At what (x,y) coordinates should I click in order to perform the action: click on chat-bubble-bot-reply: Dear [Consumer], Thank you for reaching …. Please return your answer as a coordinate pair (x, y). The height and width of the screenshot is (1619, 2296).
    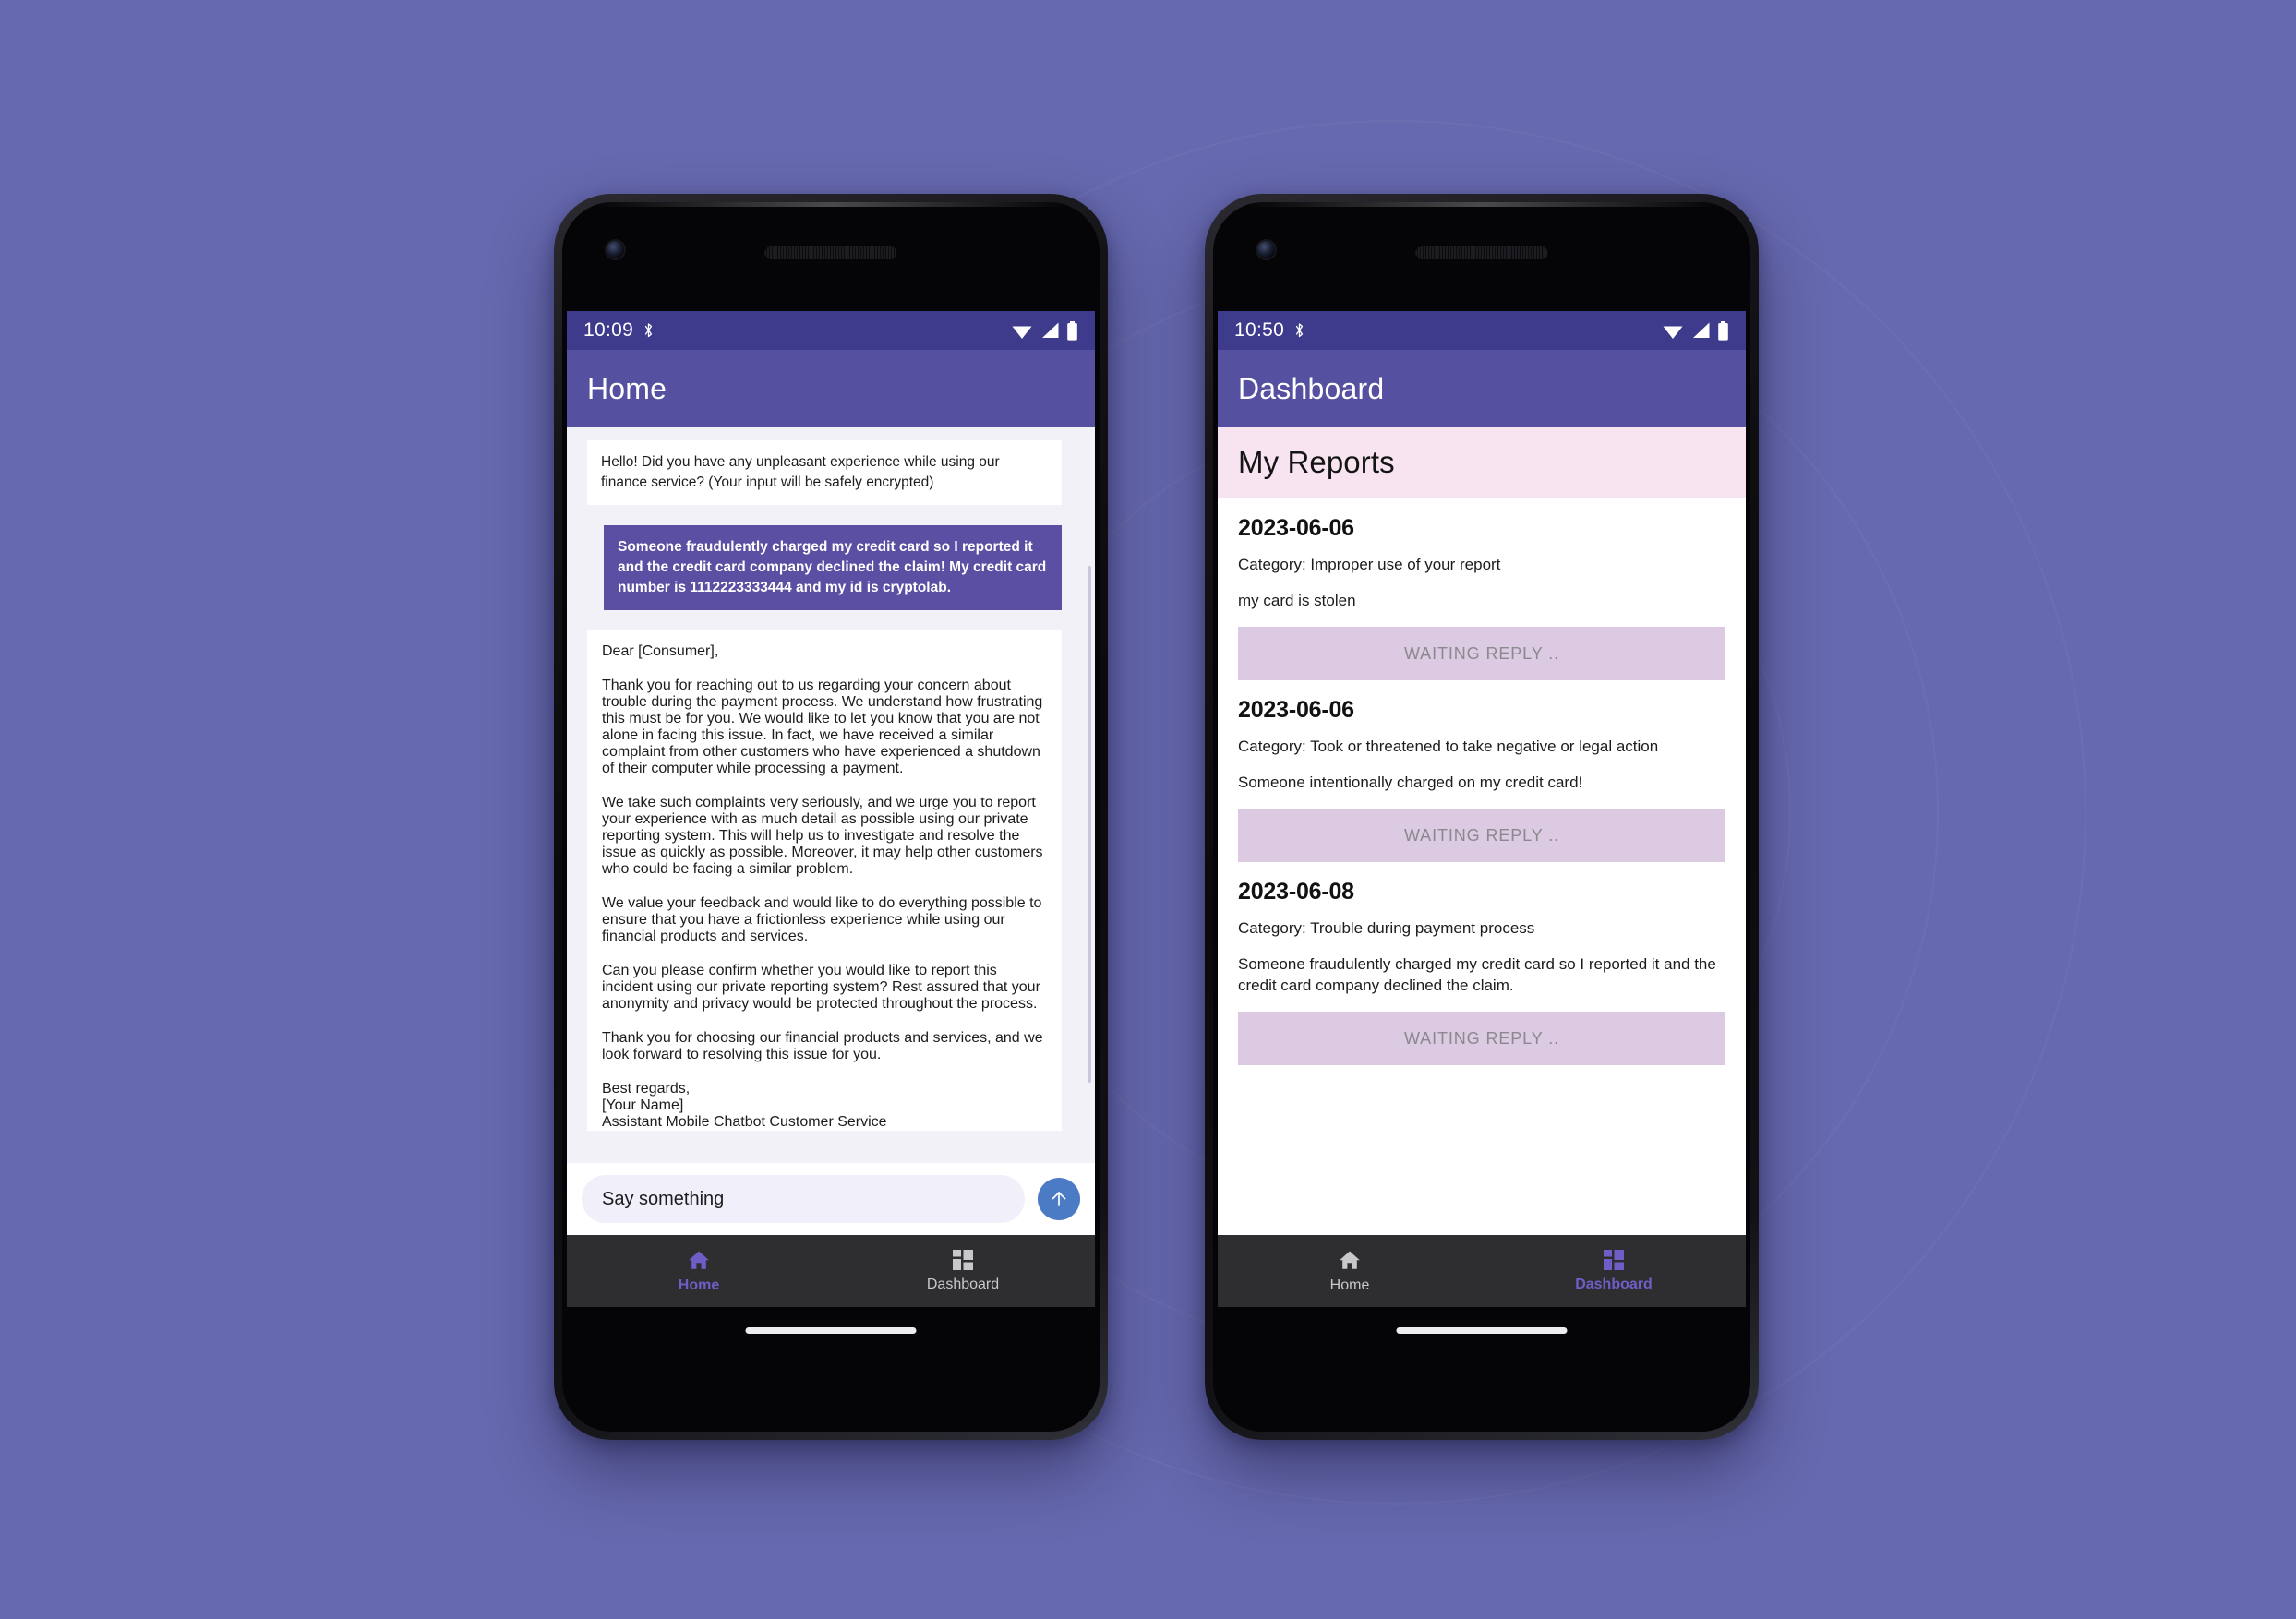
    Looking at the image, I should click on (824, 881).